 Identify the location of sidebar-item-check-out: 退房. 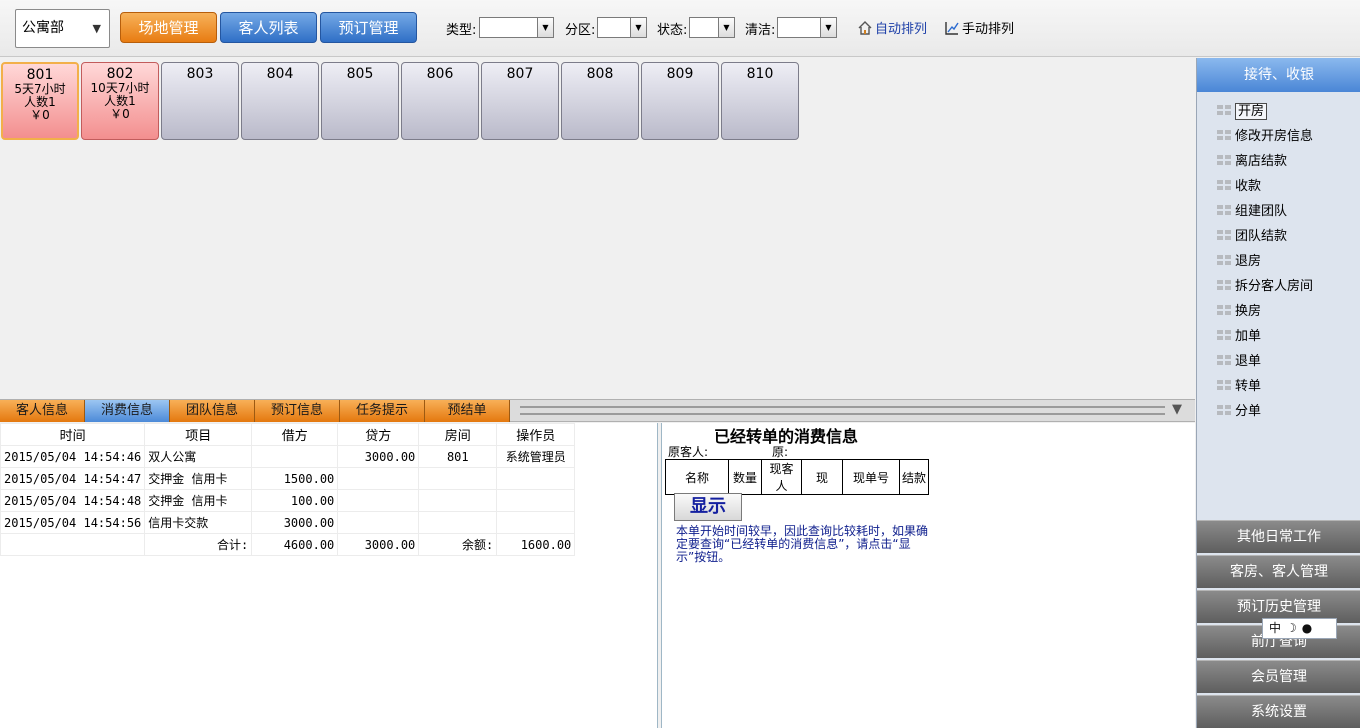
(1239, 262).